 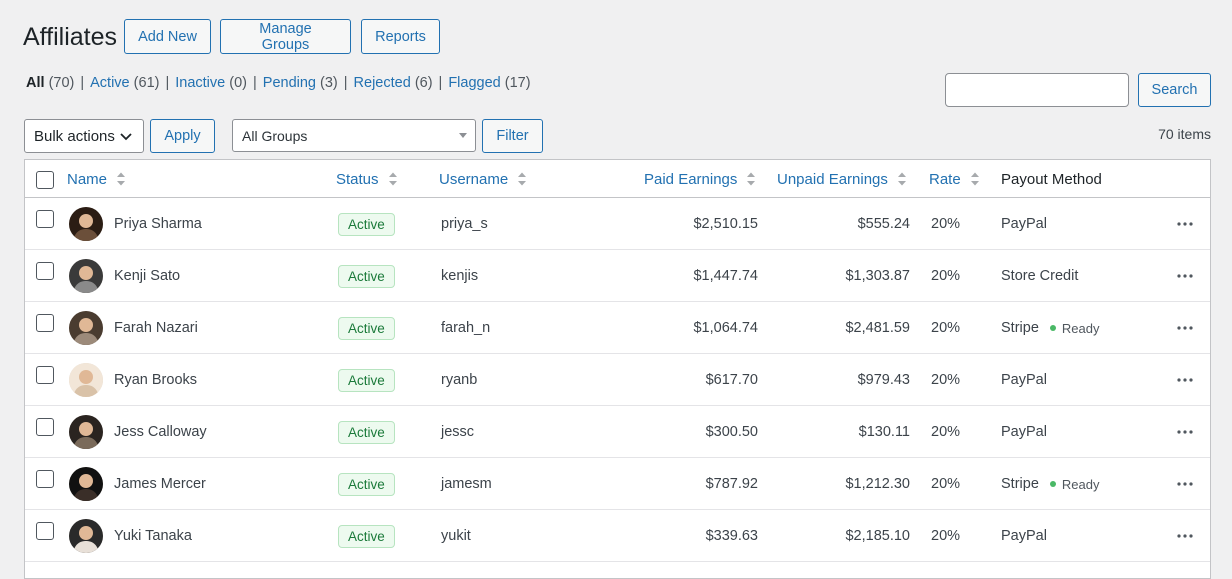 What do you see at coordinates (84, 136) in the screenshot?
I see `bulk-actions-select: Bulk actions` at bounding box center [84, 136].